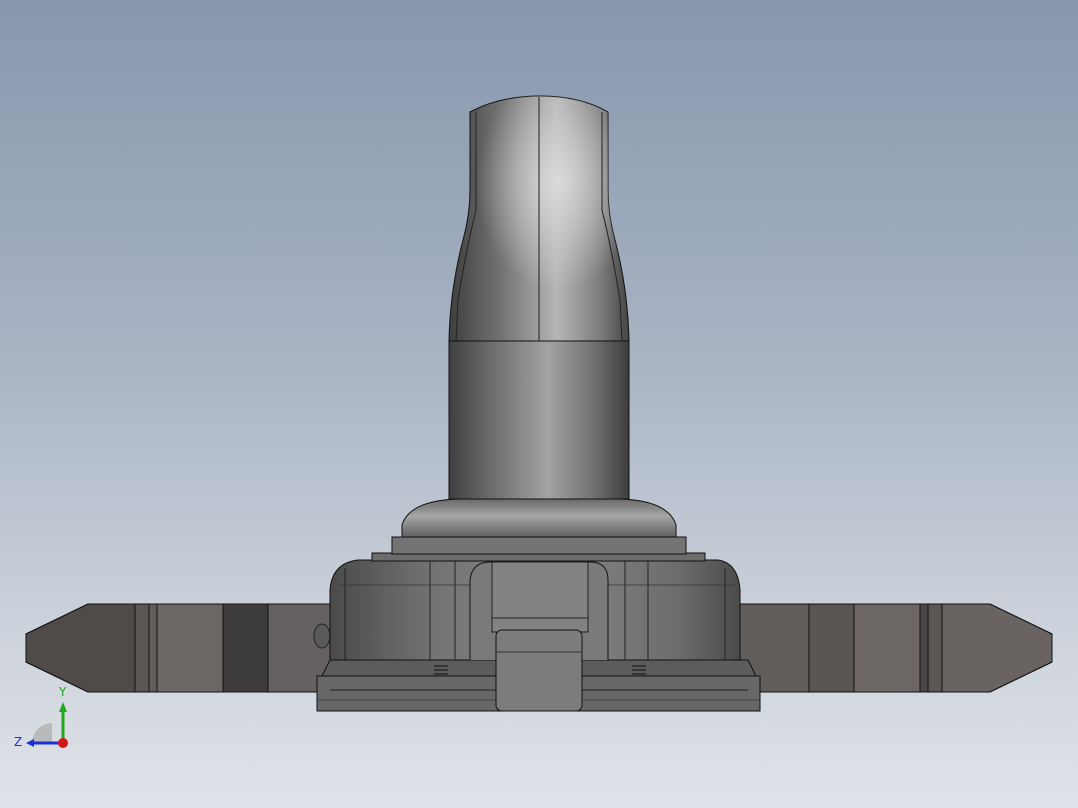 The height and width of the screenshot is (808, 1078). I want to click on grip-cap, so click(539, 218).